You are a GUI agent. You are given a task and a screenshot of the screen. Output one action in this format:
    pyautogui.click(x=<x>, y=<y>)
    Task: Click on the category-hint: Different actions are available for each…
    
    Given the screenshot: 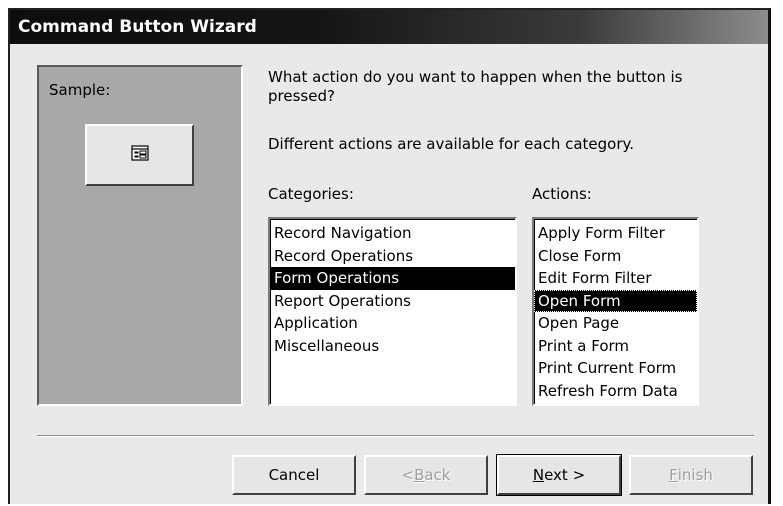 What is the action you would take?
    pyautogui.click(x=451, y=144)
    